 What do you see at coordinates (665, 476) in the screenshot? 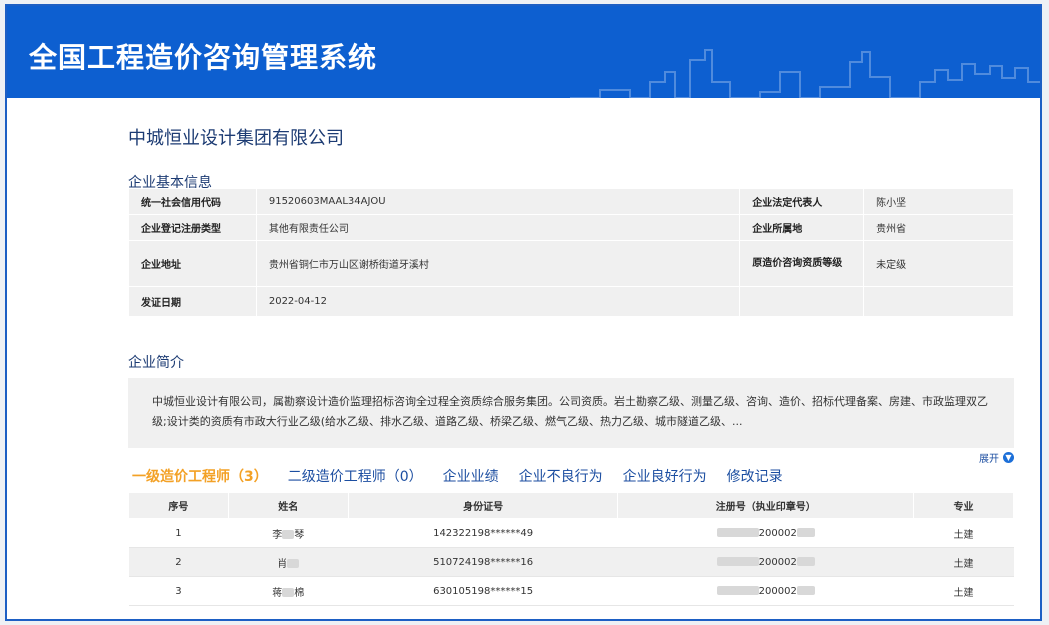
I see `tab-good-behavior: 企业良好行为` at bounding box center [665, 476].